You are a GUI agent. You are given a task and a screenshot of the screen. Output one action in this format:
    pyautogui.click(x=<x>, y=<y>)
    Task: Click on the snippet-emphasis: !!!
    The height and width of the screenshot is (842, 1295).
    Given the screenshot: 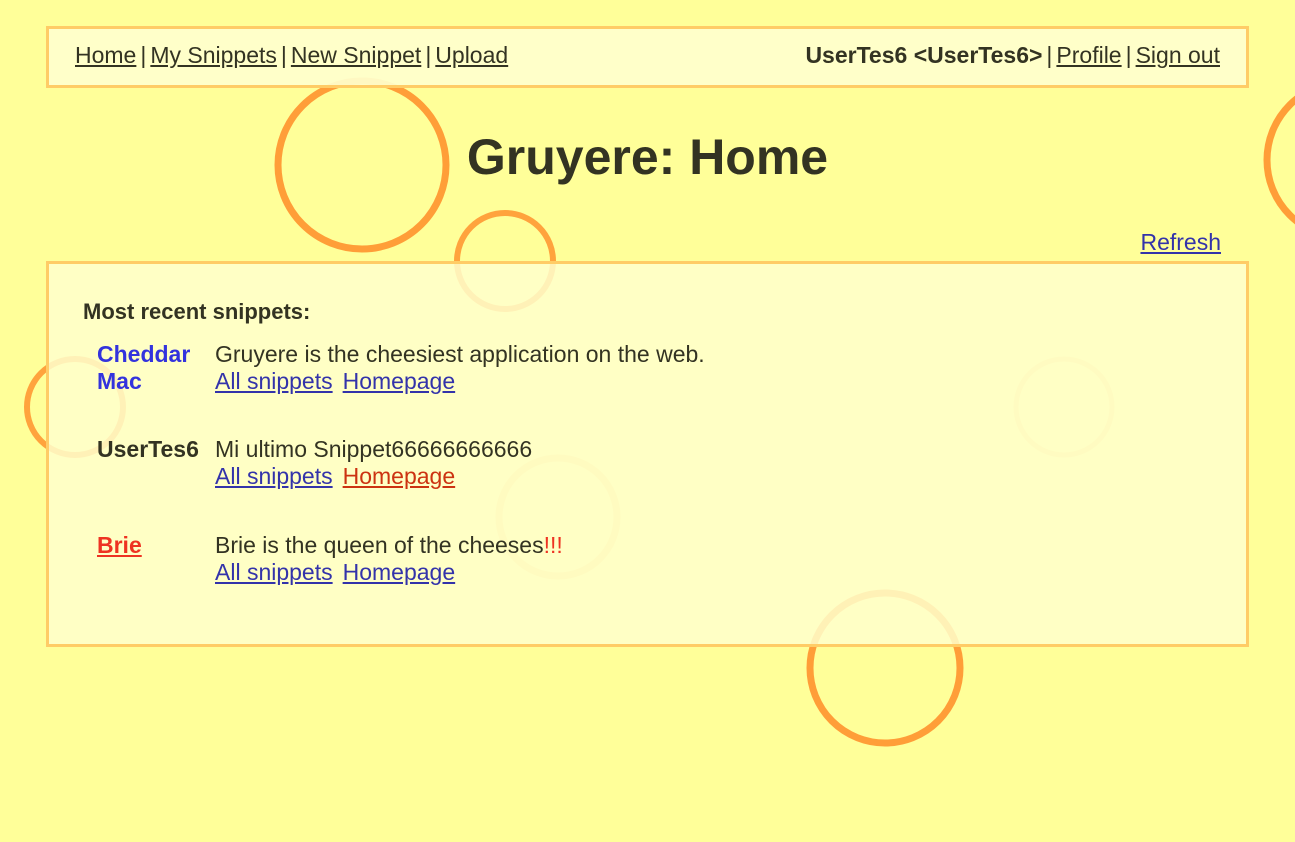 What is the action you would take?
    pyautogui.click(x=553, y=545)
    